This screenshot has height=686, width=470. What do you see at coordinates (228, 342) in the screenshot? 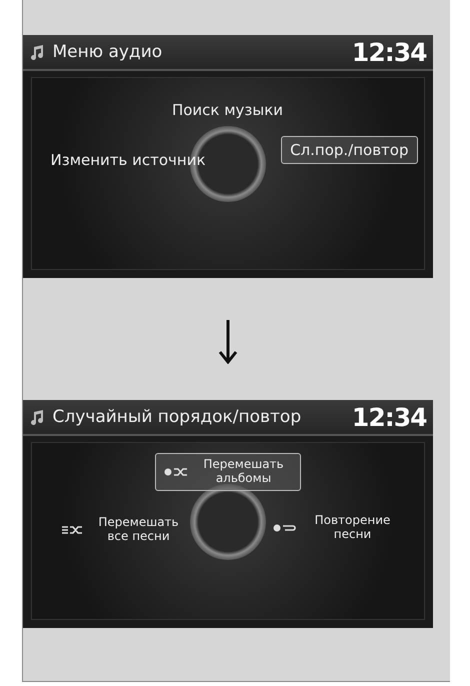
I see `arrow-down-icon` at bounding box center [228, 342].